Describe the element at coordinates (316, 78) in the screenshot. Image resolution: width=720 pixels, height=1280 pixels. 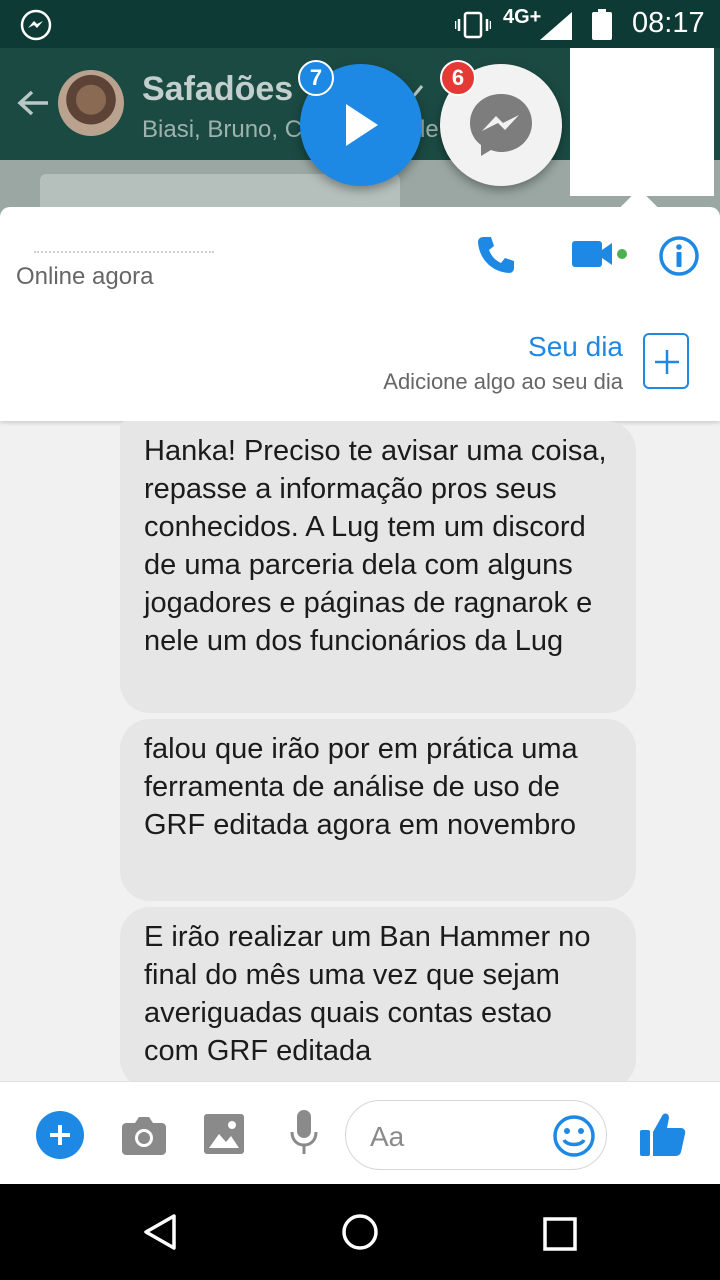
I see `play-chat-head-badge: 7` at that location.